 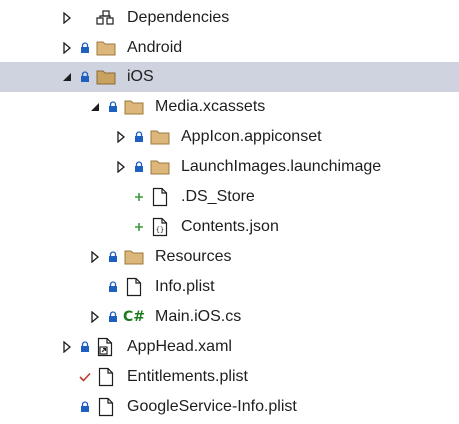 I want to click on tree-item-info-plist: Info.plist, so click(x=229, y=287).